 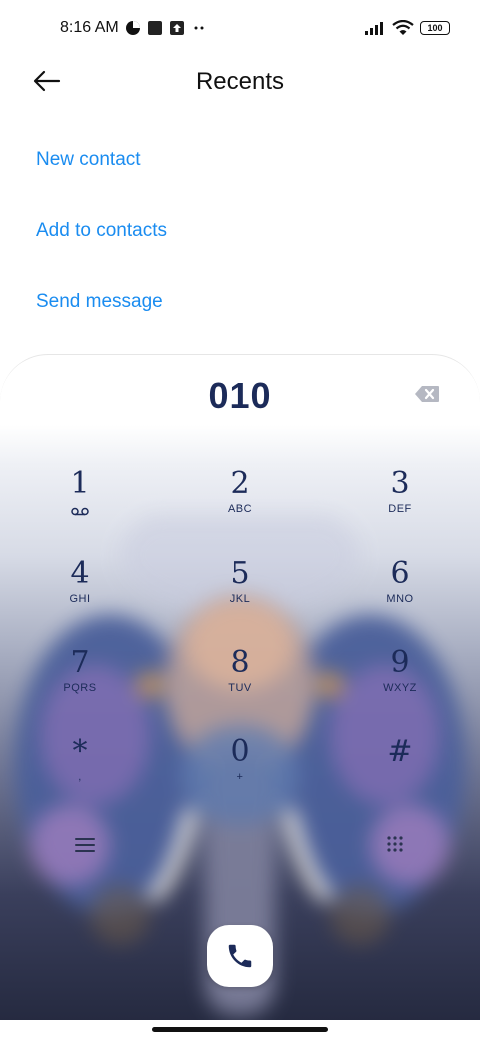 What do you see at coordinates (80, 483) in the screenshot?
I see `key-digit: 1` at bounding box center [80, 483].